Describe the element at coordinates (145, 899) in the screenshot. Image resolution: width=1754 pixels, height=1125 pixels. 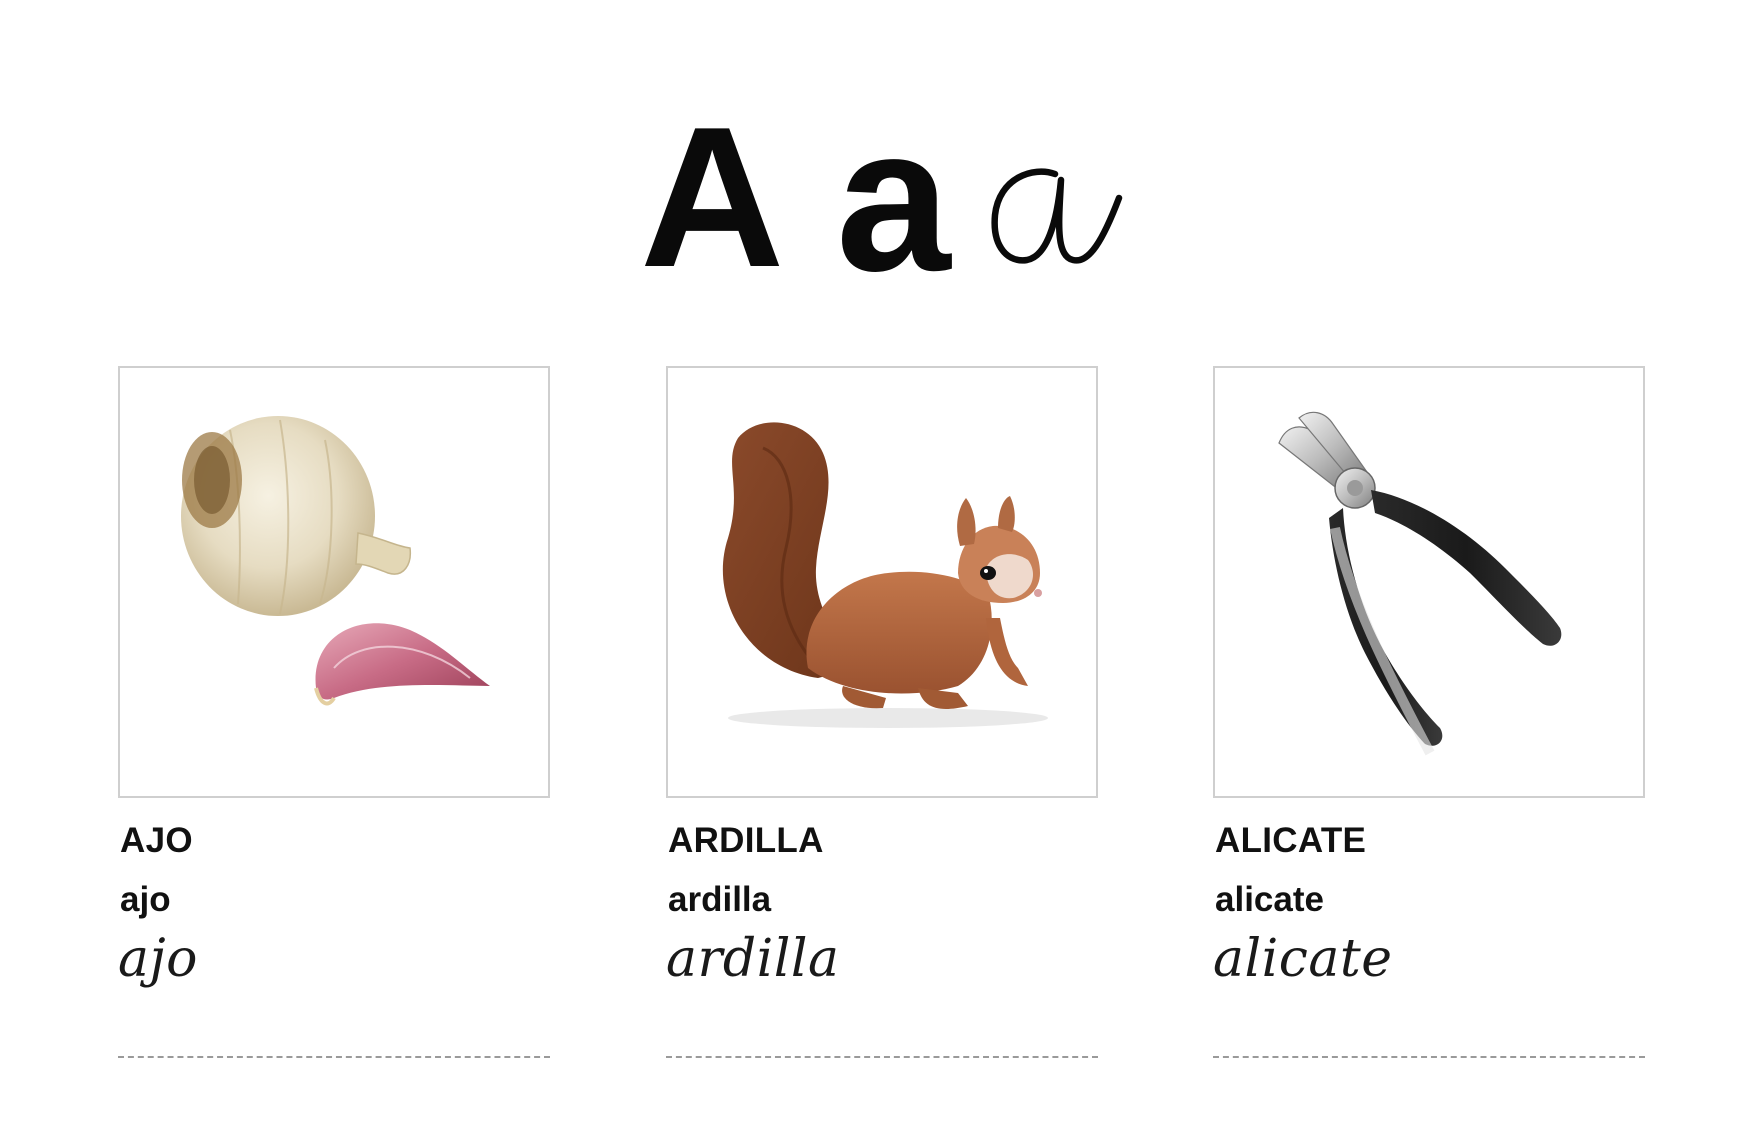
I see `word-lowercase: ajo` at that location.